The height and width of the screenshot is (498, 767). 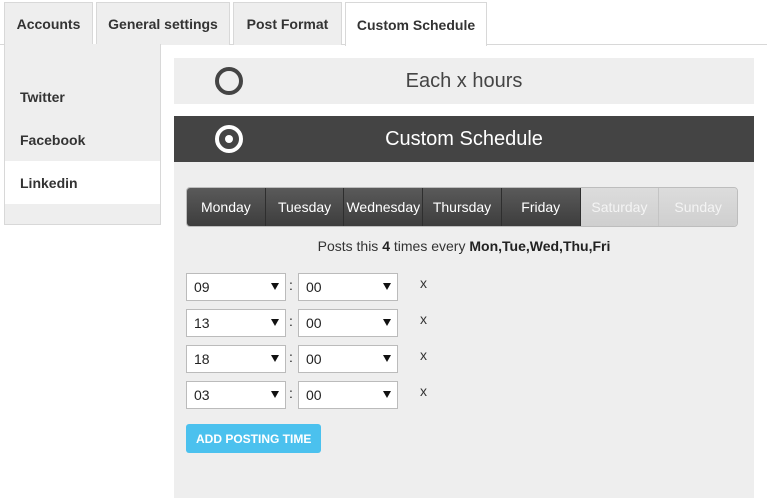 What do you see at coordinates (416, 24) in the screenshot?
I see `tab-custom-schedule: Custom Schedule` at bounding box center [416, 24].